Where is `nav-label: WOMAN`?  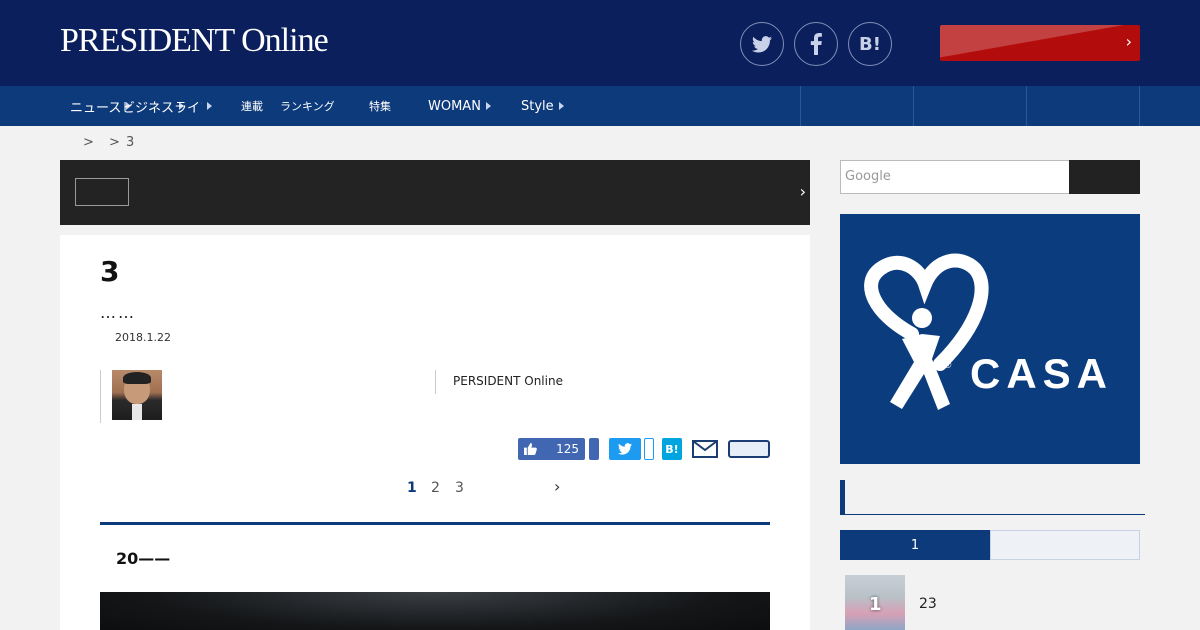 nav-label: WOMAN is located at coordinates (454, 106).